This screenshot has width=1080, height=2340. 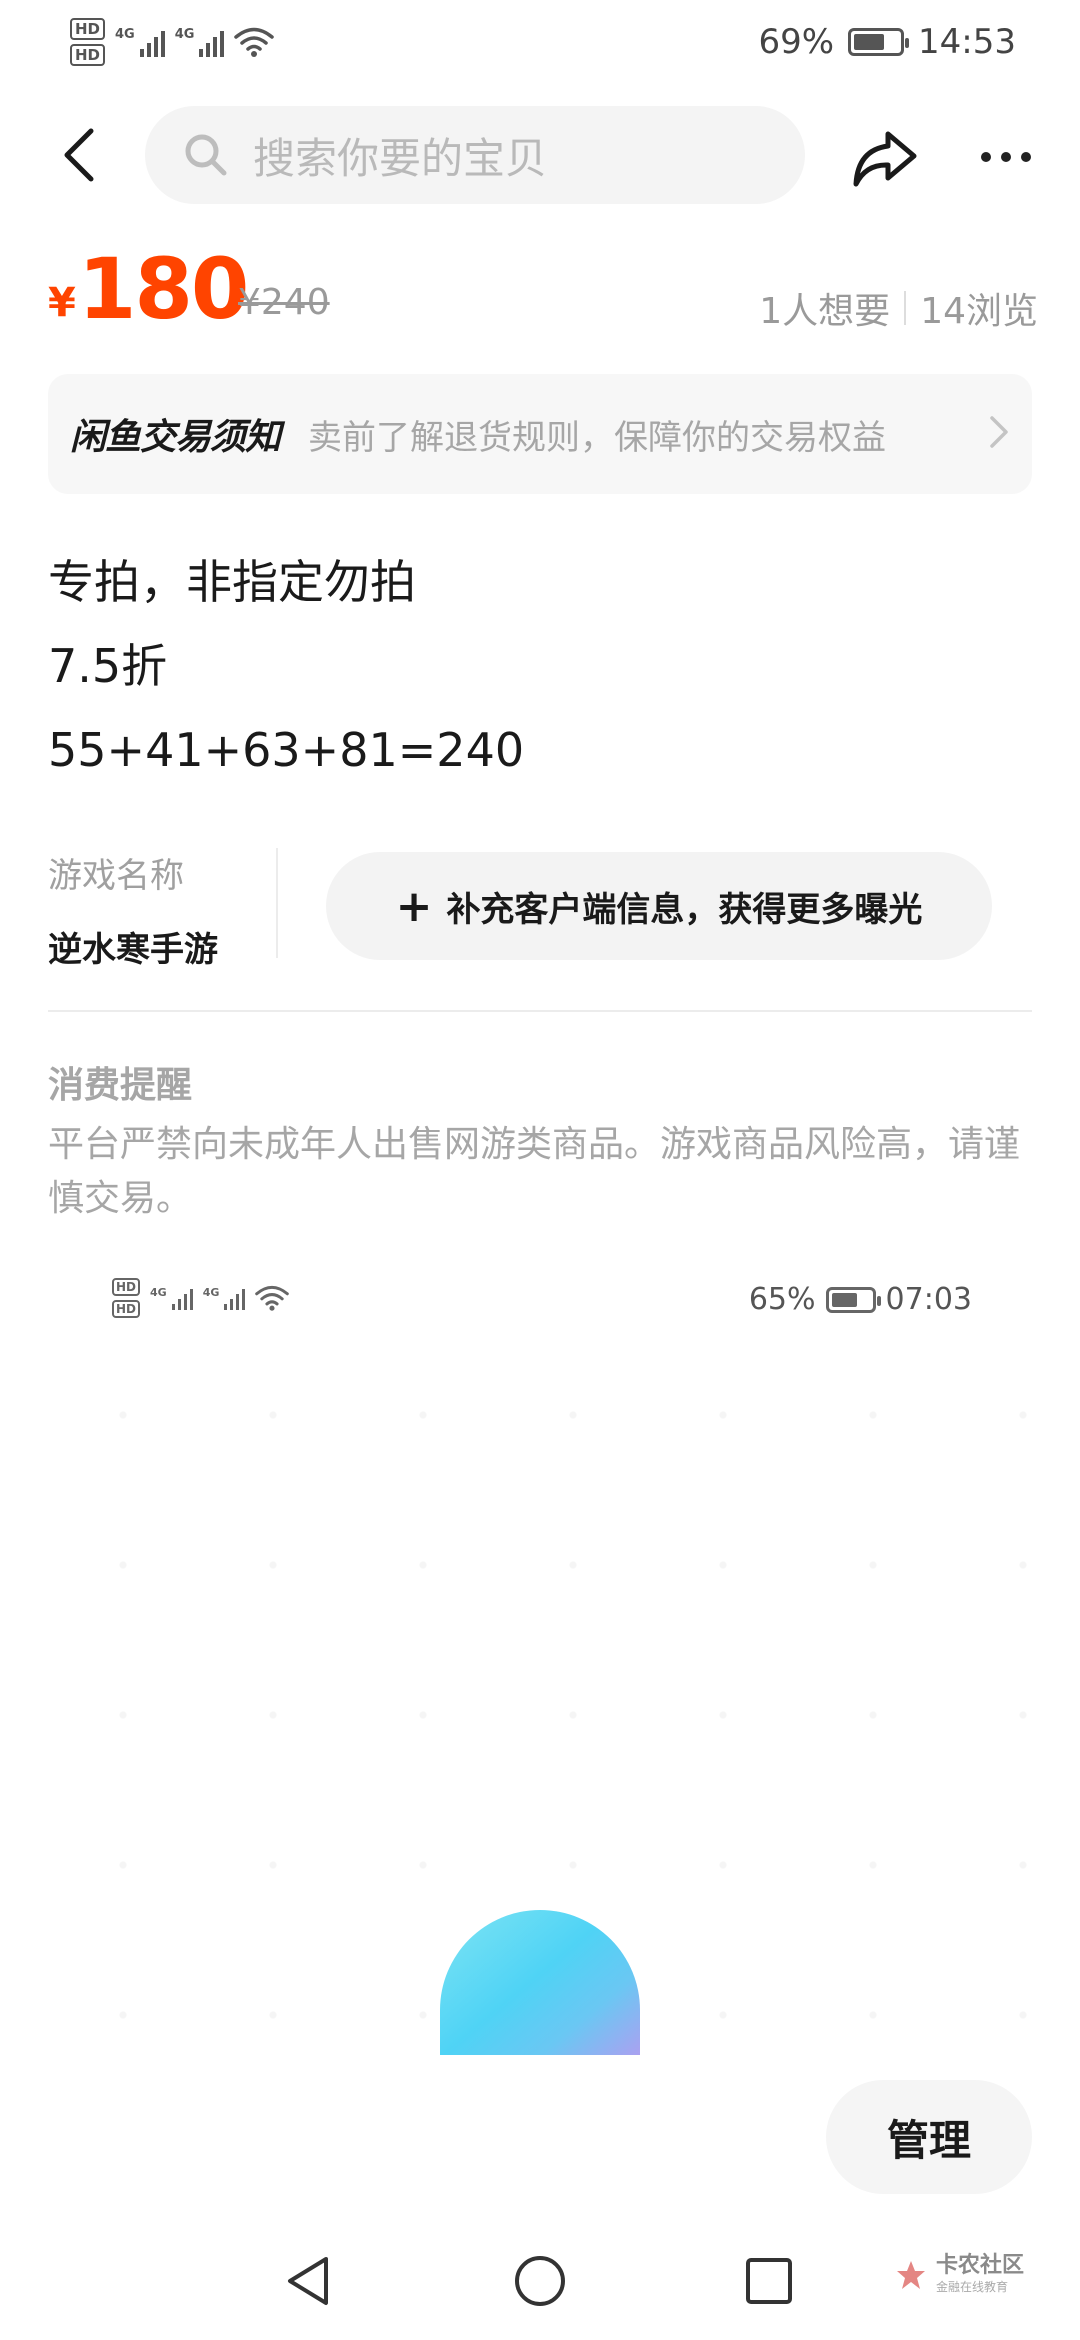 What do you see at coordinates (126, 1309) in the screenshot?
I see `image-hd2-badge: HD` at bounding box center [126, 1309].